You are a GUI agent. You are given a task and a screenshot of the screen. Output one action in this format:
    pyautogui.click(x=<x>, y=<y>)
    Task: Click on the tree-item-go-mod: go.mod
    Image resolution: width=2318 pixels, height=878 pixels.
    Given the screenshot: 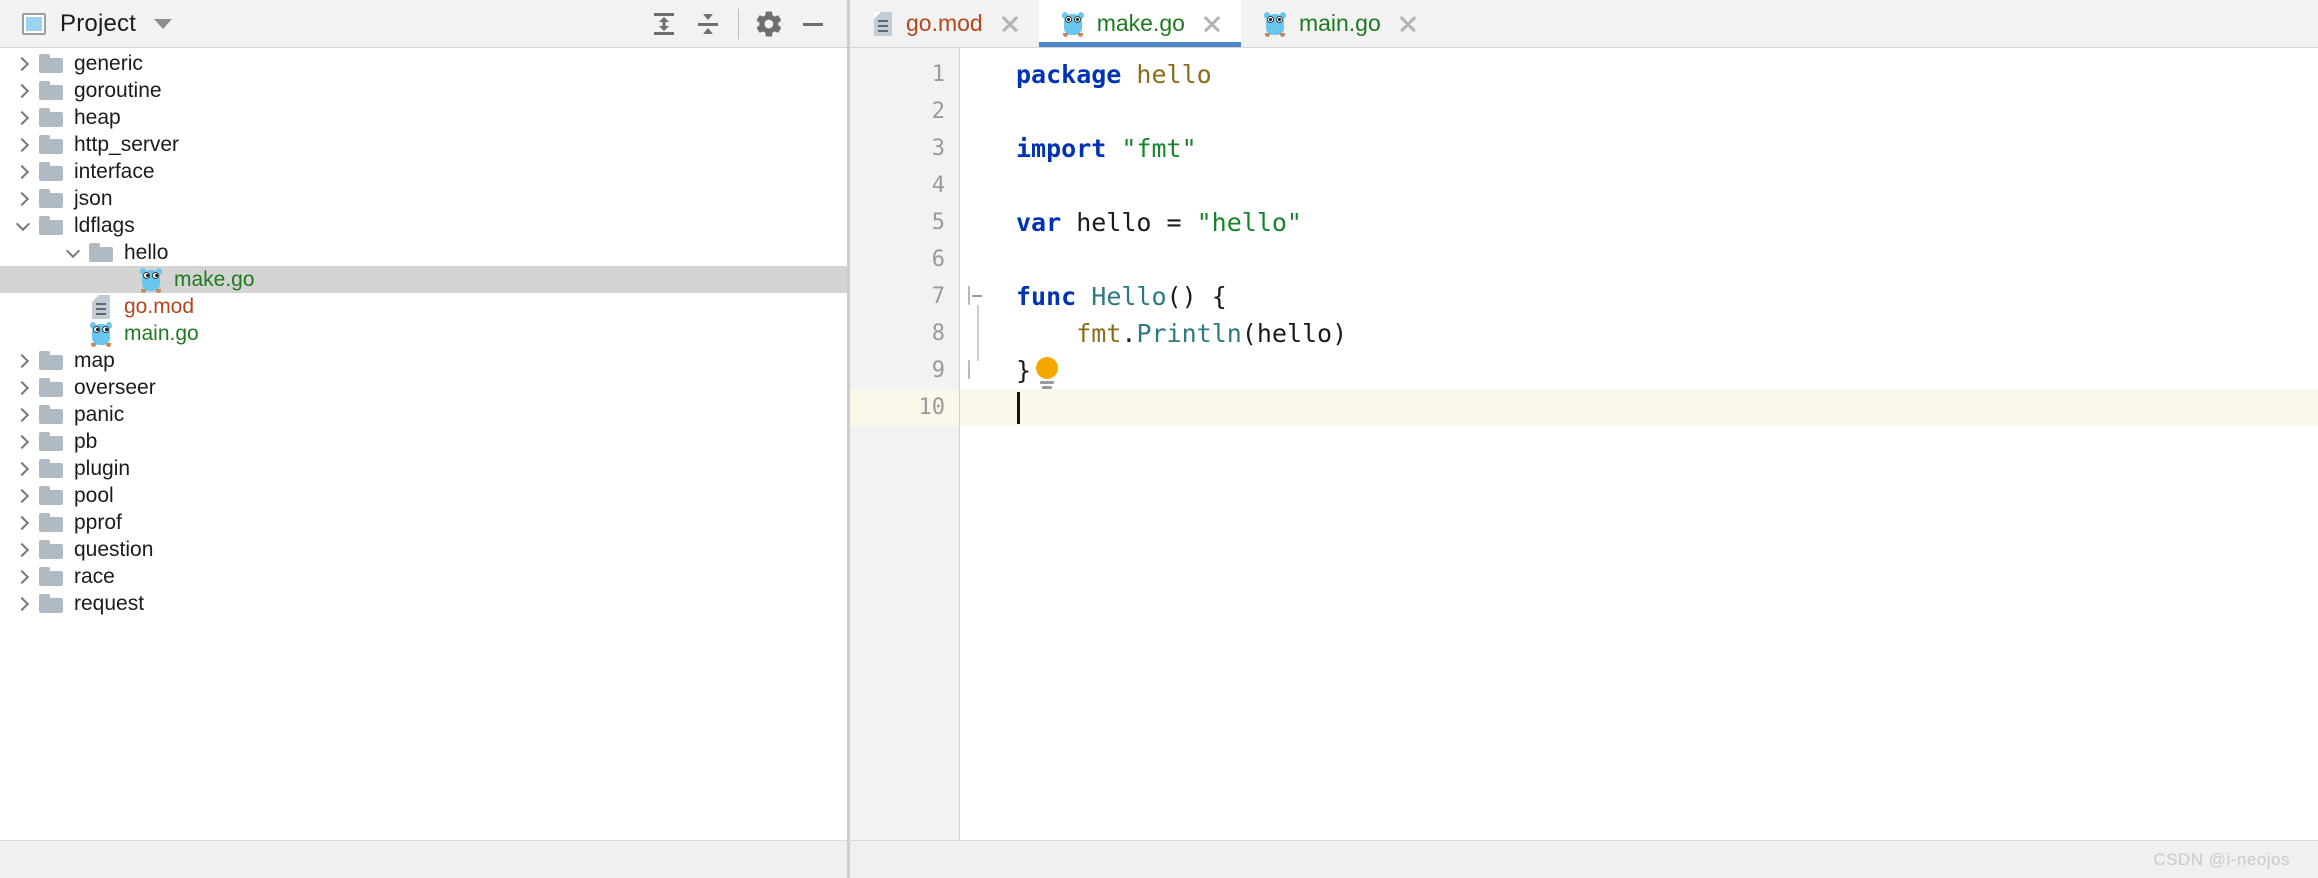 What is the action you would take?
    pyautogui.click(x=423, y=306)
    